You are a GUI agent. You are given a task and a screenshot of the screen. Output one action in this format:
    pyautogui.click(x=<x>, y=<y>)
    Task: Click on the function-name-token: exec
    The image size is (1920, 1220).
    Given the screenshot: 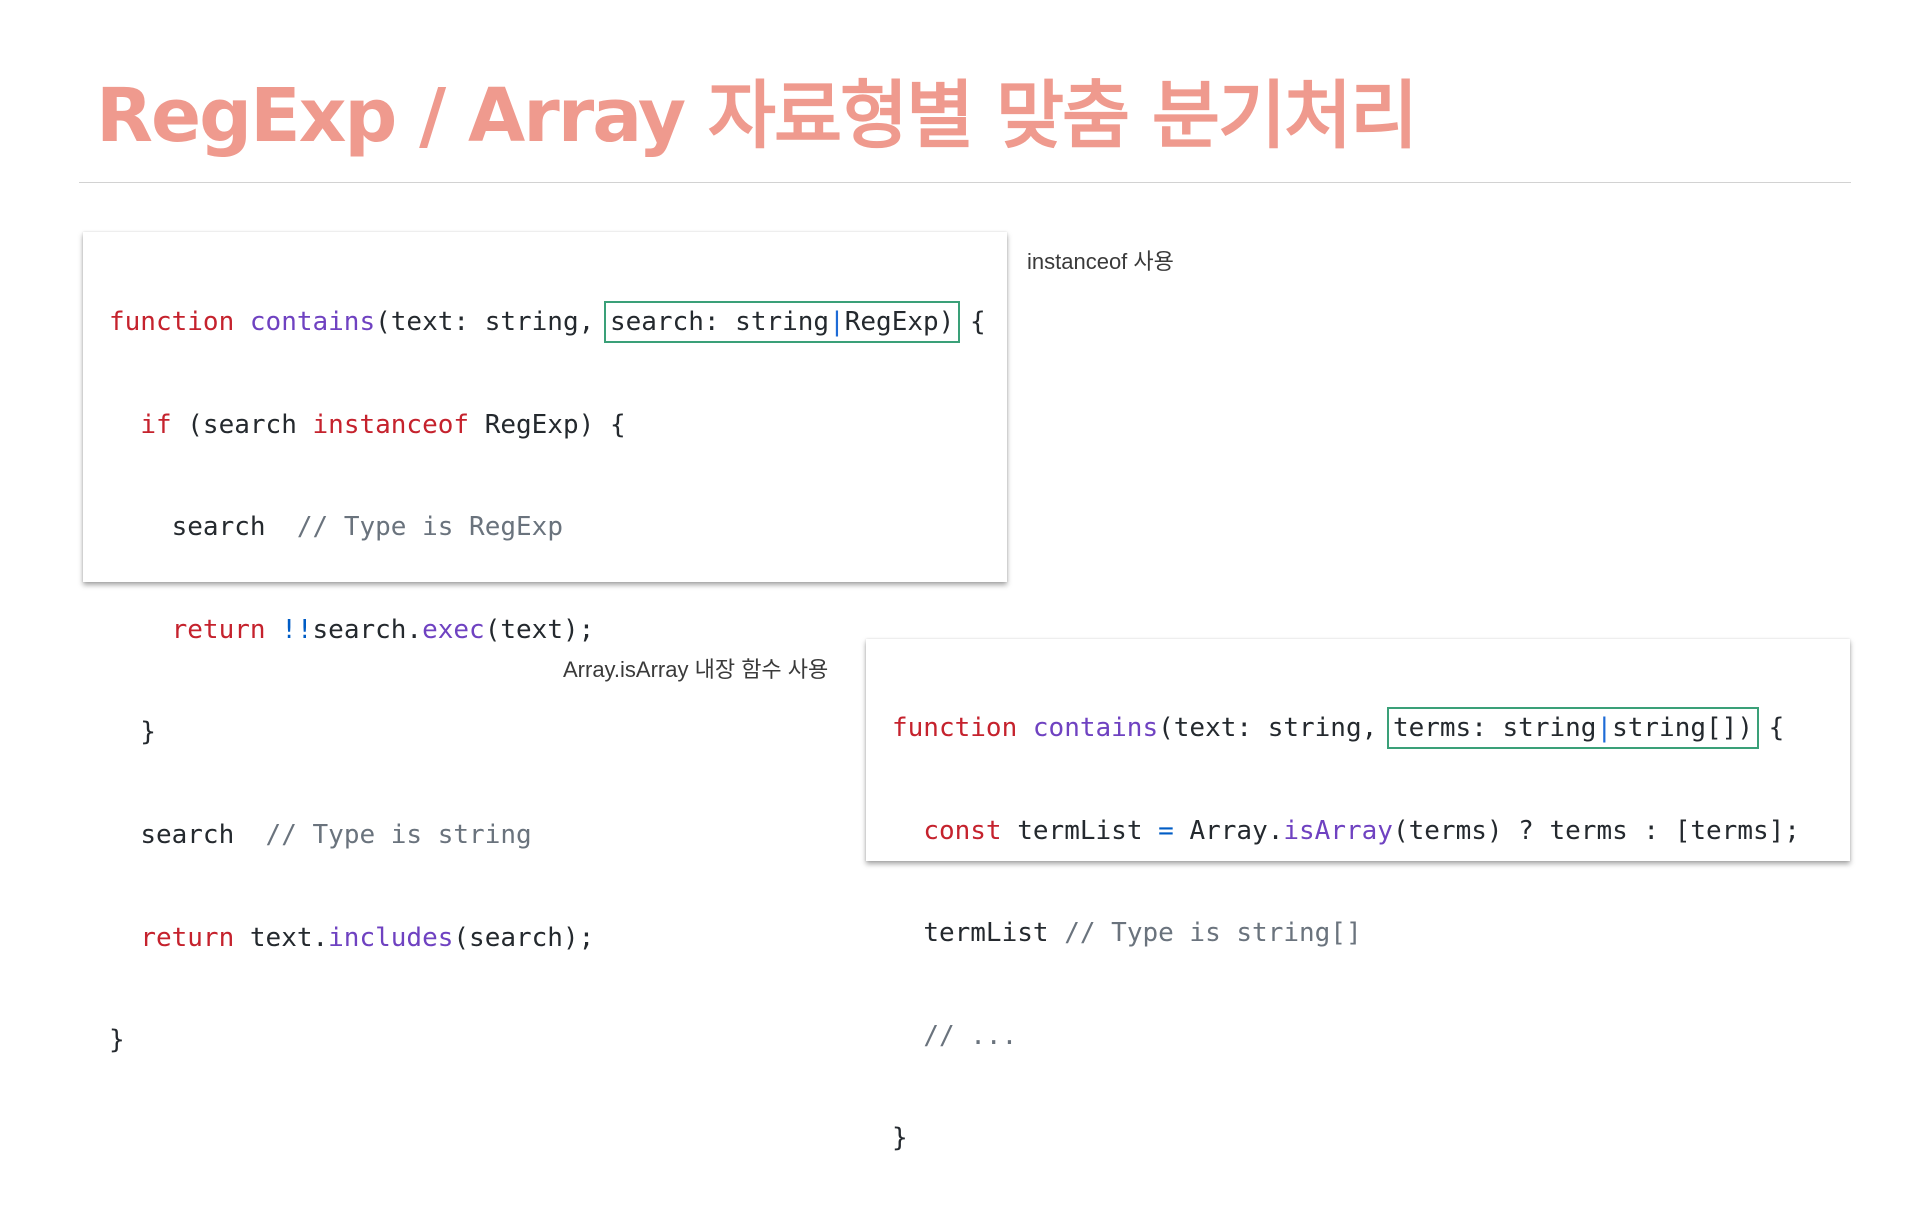 What is the action you would take?
    pyautogui.click(x=453, y=629)
    